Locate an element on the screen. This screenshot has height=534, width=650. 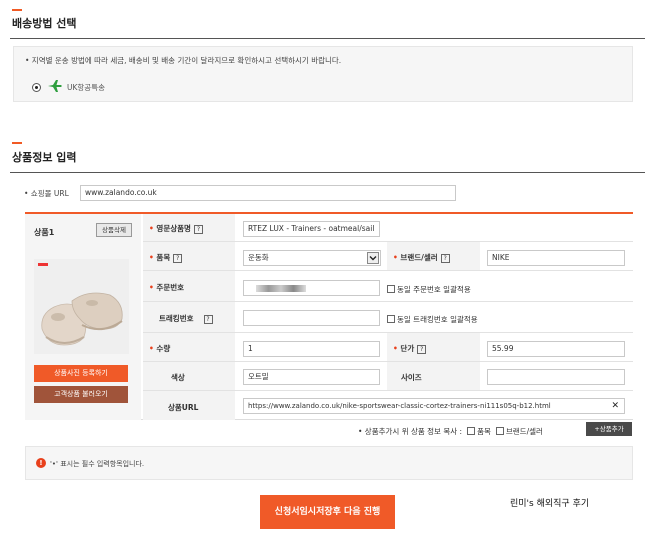
shop-url-label: • 쇼핑몰 URL is located at coordinates (46, 193).